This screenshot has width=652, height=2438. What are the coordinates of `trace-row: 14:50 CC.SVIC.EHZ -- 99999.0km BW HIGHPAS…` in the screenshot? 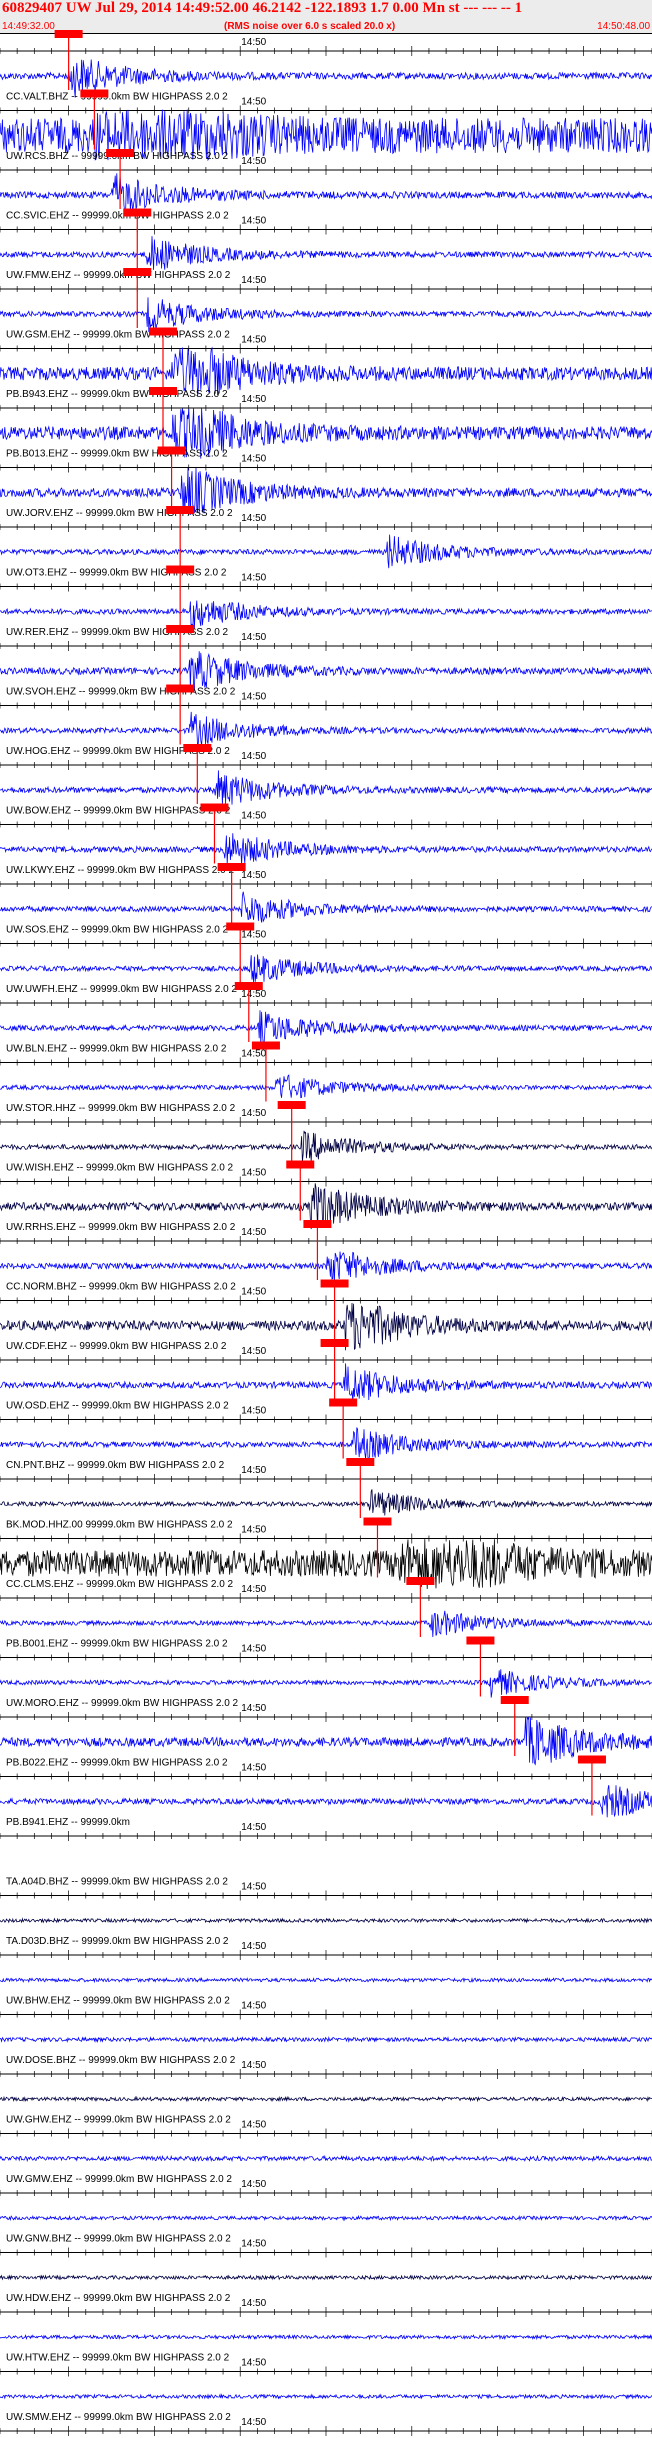 It's located at (326, 239).